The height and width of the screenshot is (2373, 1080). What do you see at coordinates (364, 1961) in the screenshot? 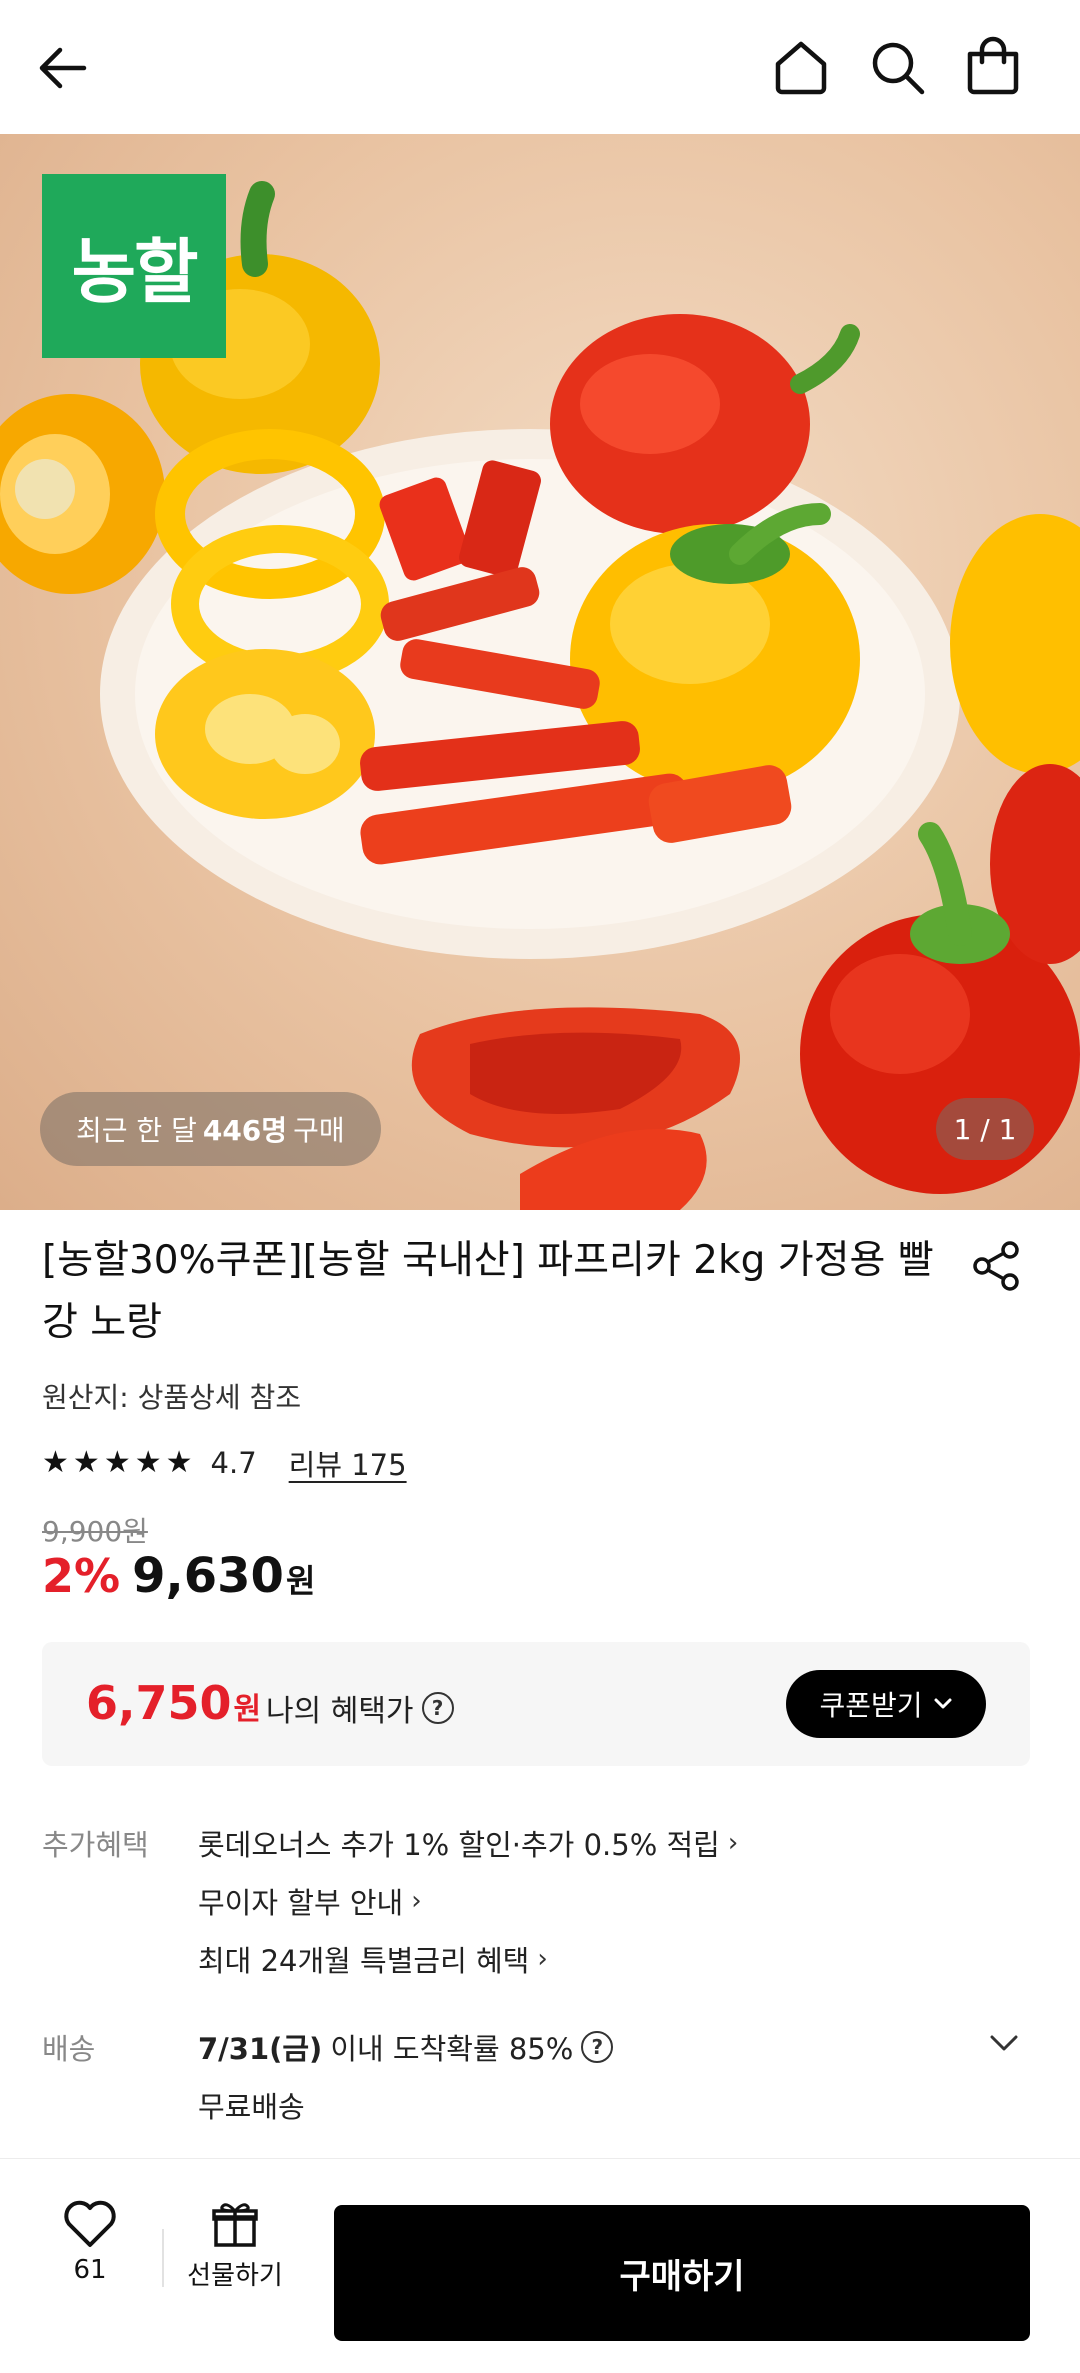
I see `extra-benefit-text: 최대 24개월 특별금리 혜택` at bounding box center [364, 1961].